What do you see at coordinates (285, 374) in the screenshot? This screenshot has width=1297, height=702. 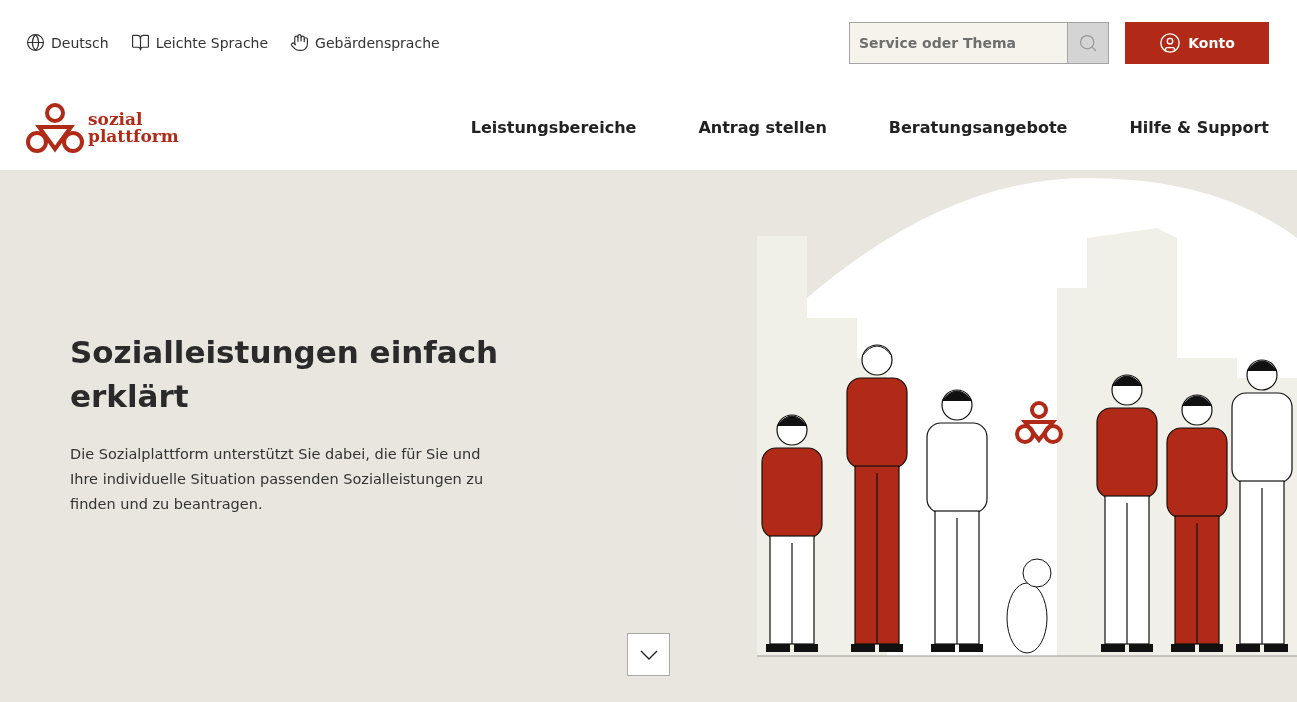 I see `hero-title: Sozialleistungen einfach erklärt` at bounding box center [285, 374].